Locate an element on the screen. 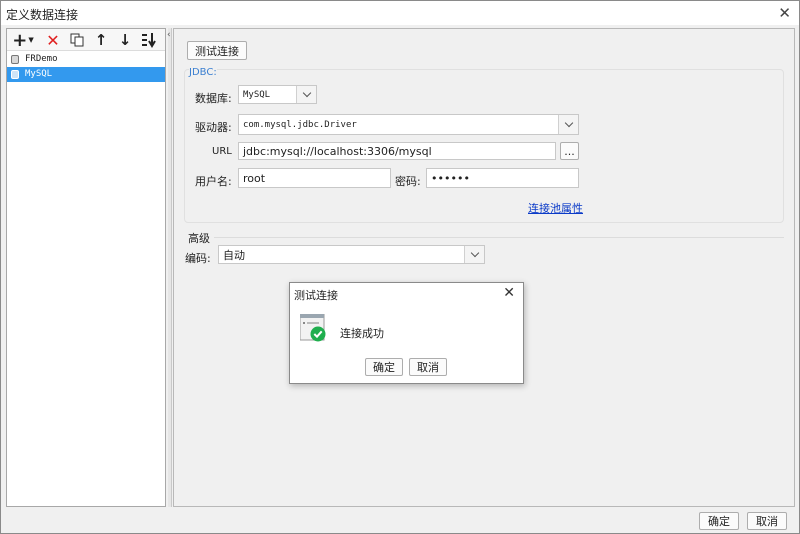 This screenshot has height=534, width=800. jdbc-legend: JDBC: is located at coordinates (203, 72).